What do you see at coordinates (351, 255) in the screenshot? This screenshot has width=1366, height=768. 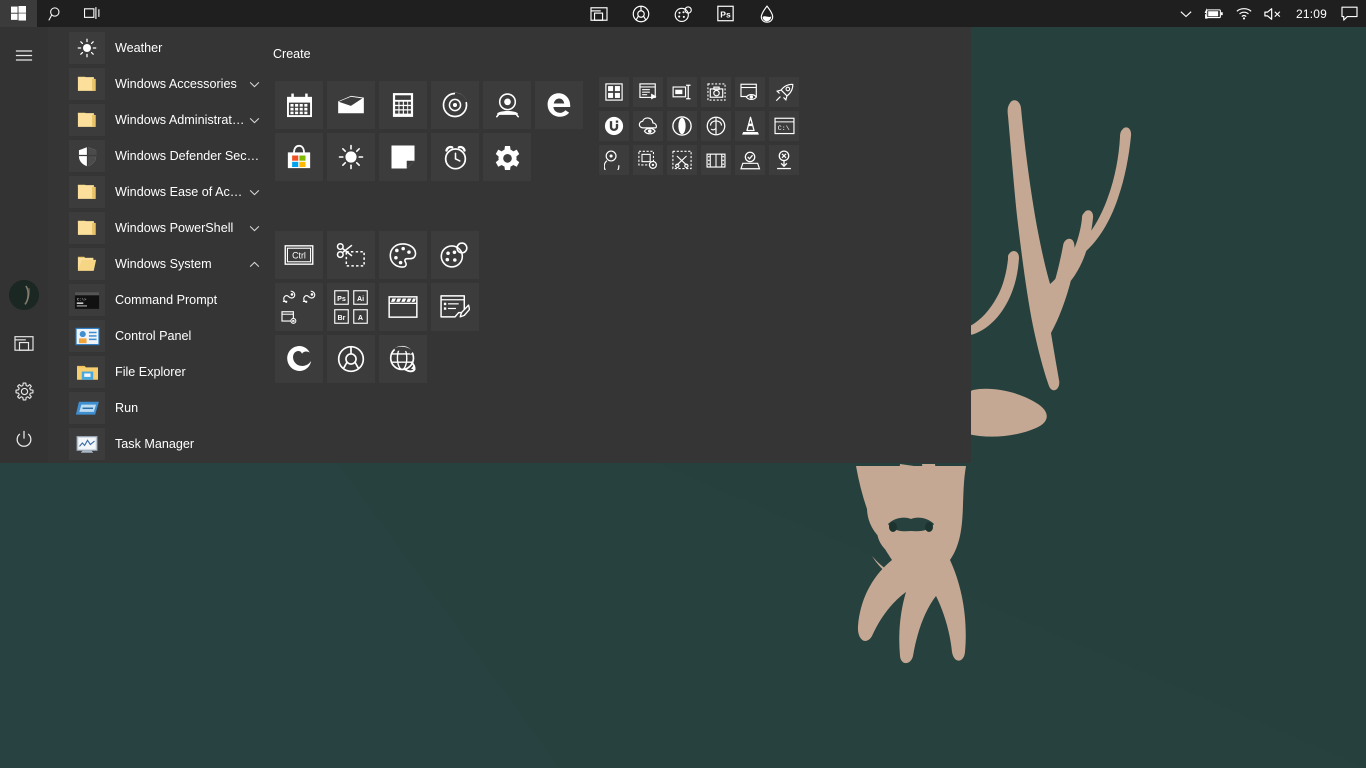 I see `tile-snipping-tool` at bounding box center [351, 255].